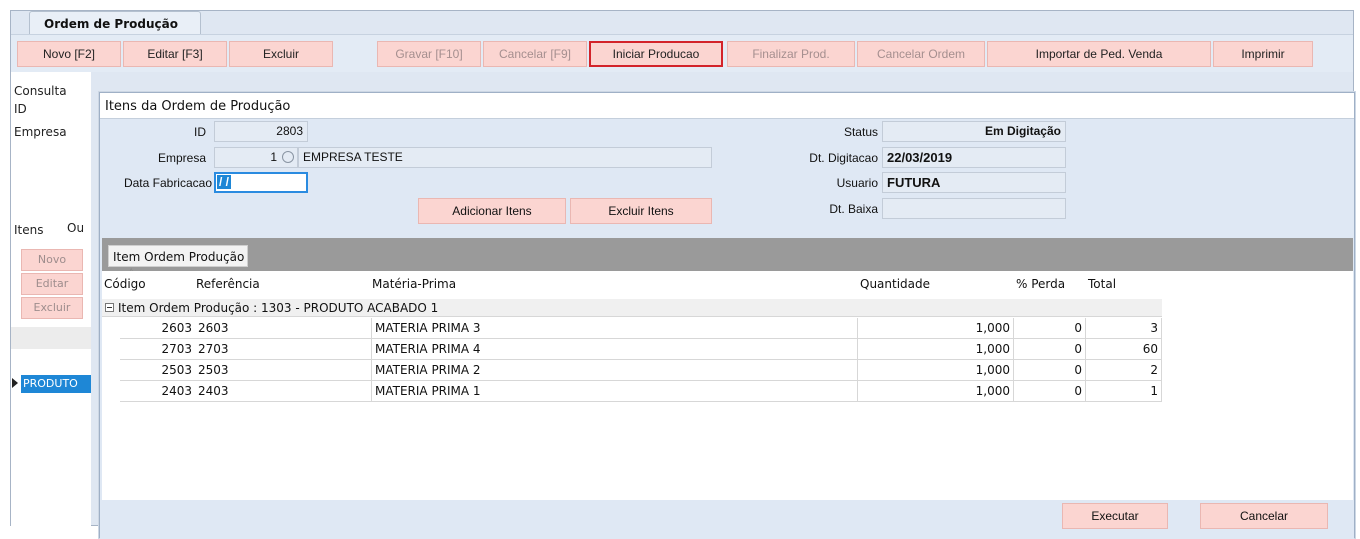 Image resolution: width=1360 pixels, height=539 pixels. I want to click on cancelar-ordem-button: Cancelar Ordem, so click(921, 54).